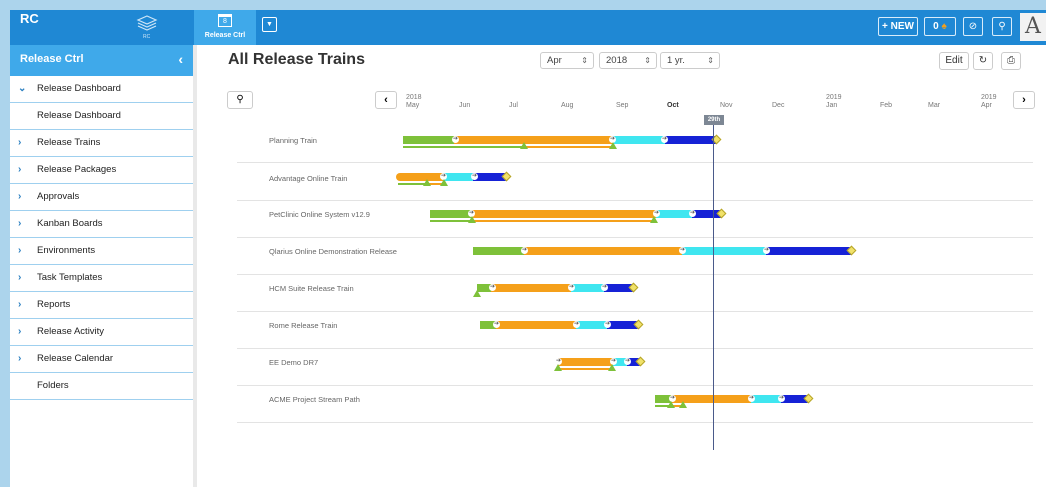 This screenshot has height=487, width=1046. What do you see at coordinates (303, 325) in the screenshot?
I see `train-name: Rome Release Train` at bounding box center [303, 325].